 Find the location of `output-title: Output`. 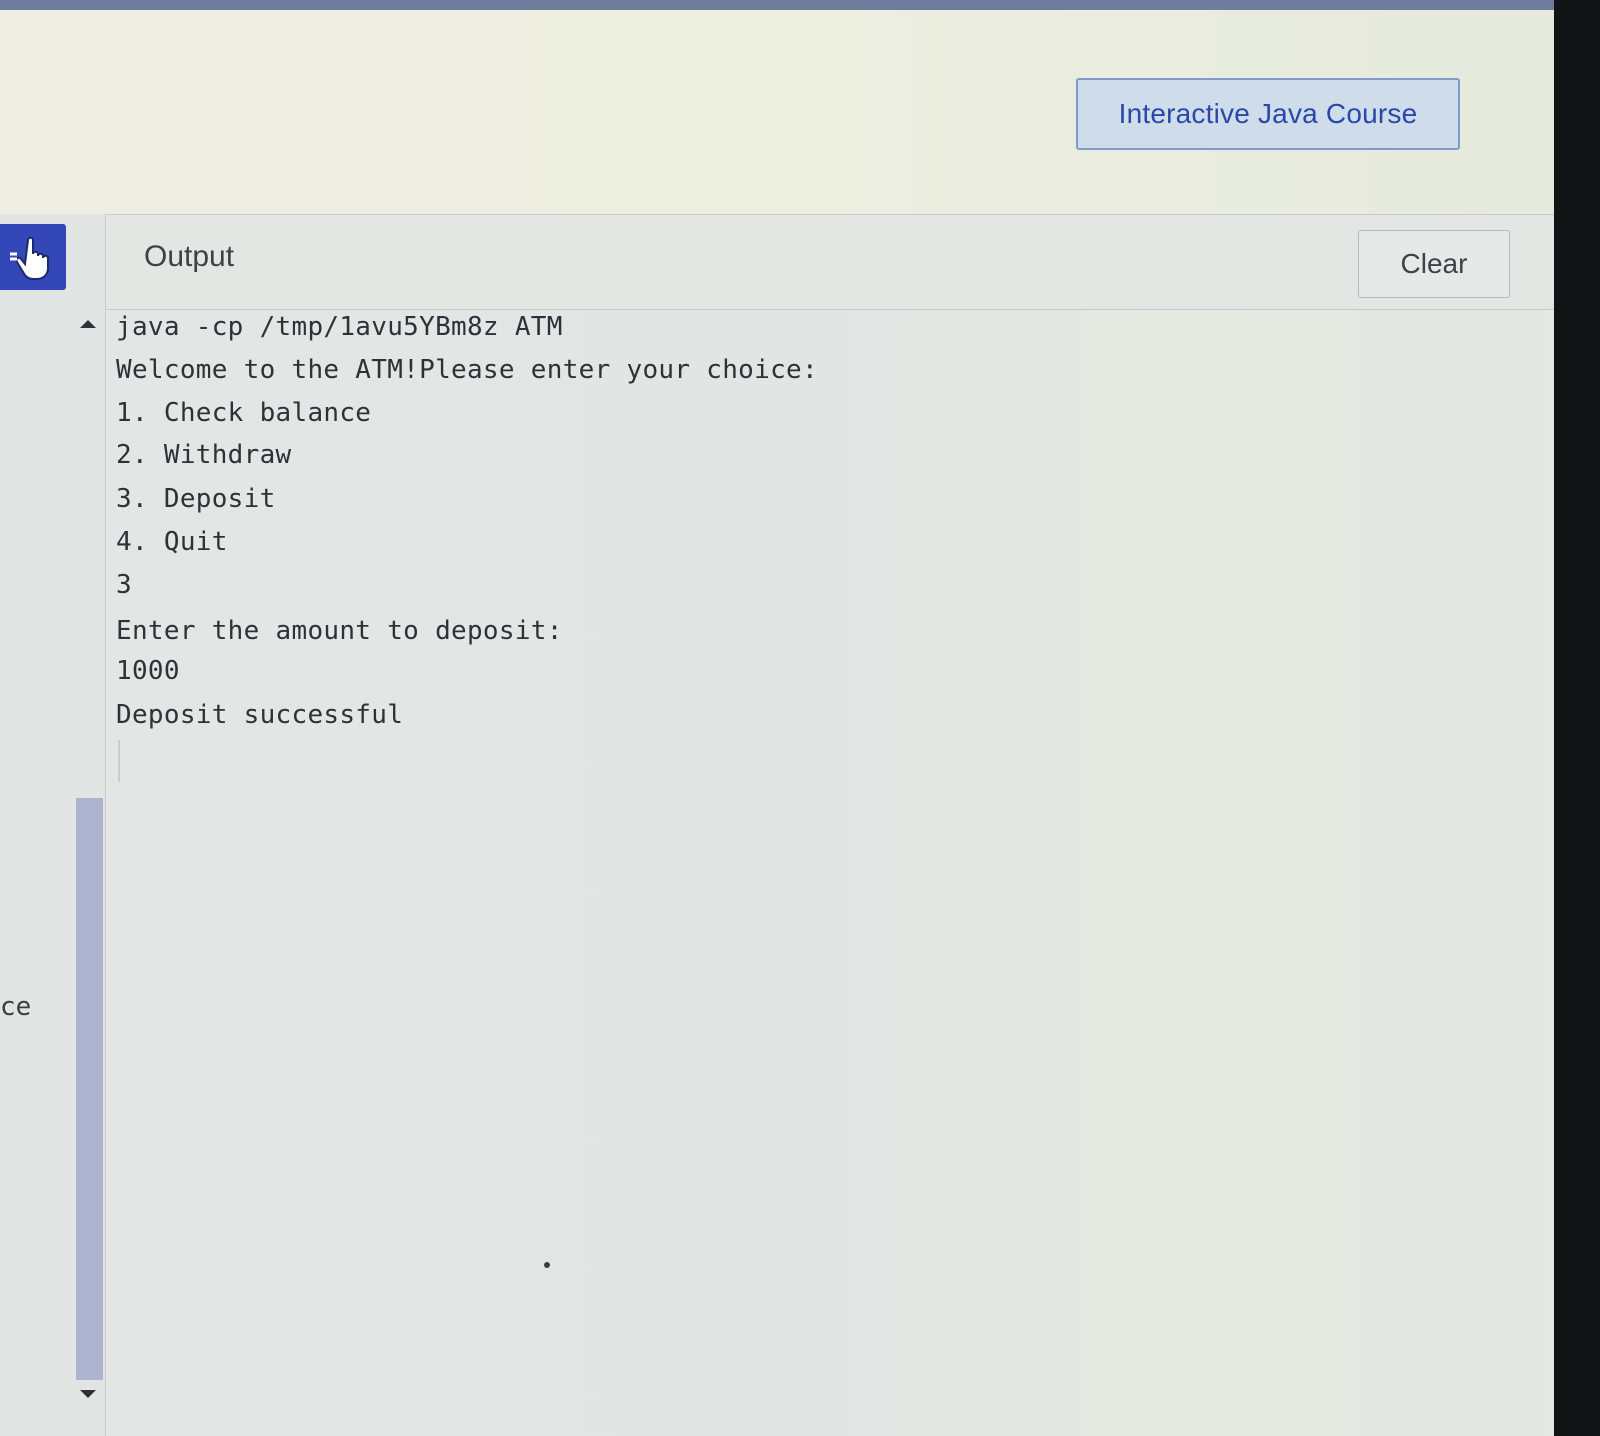

output-title: Output is located at coordinates (189, 256).